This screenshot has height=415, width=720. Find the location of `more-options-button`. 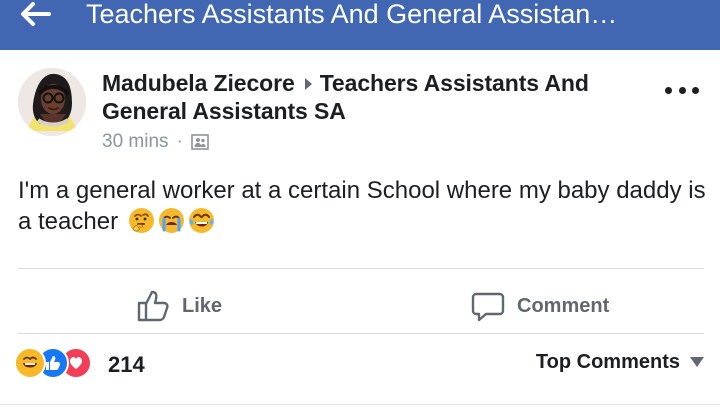

more-options-button is located at coordinates (682, 90).